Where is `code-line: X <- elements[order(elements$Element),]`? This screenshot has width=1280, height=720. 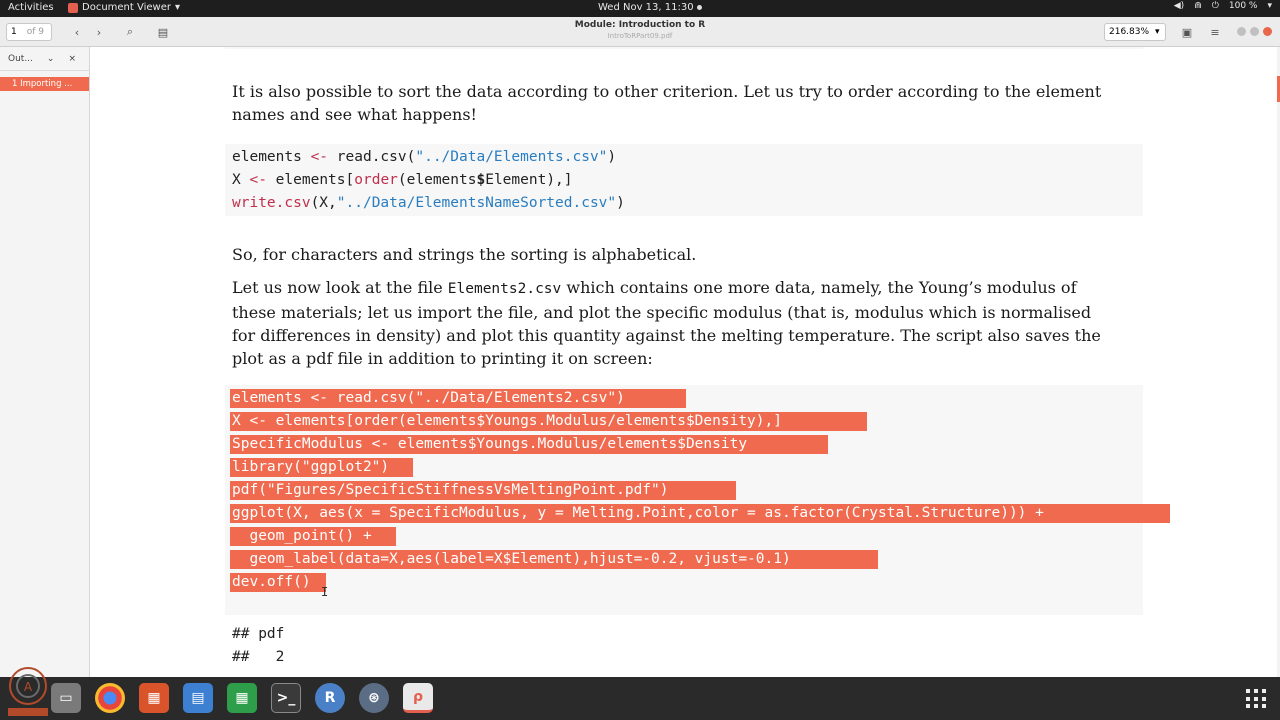 code-line: X <- elements[order(elements$Element),] is located at coordinates (402, 180).